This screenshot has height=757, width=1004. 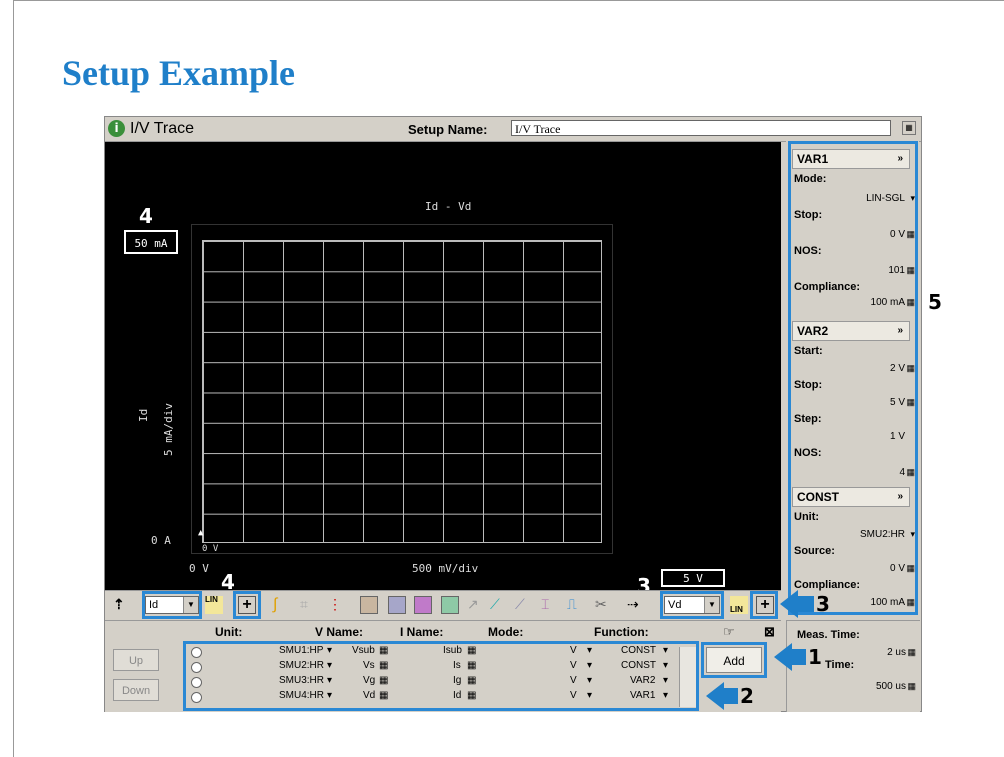 I want to click on x-lin-scale-icon: LIN, so click(x=739, y=605).